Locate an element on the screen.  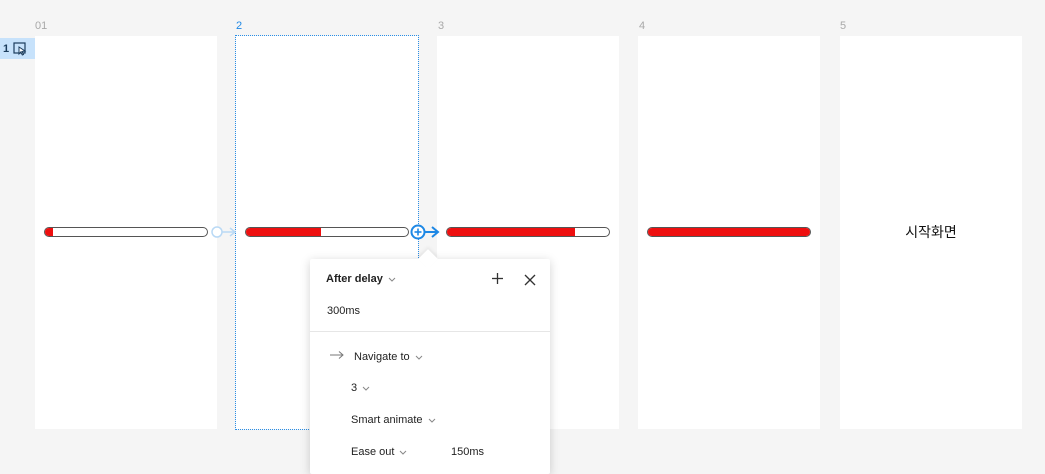
action-select: Navigate to is located at coordinates (376, 356).